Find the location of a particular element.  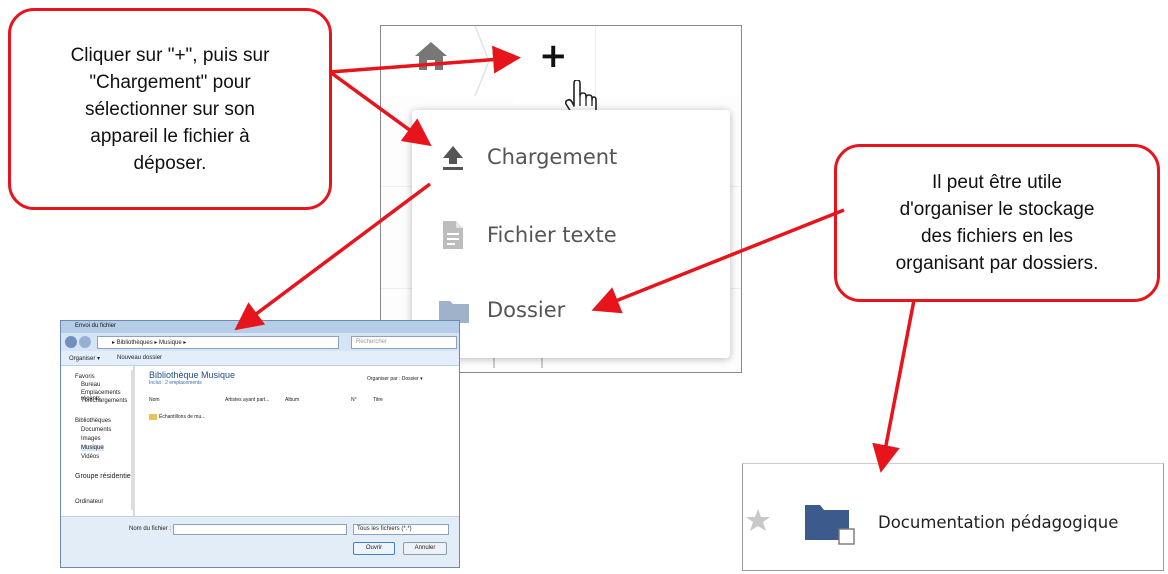

arrow-to-plus is located at coordinates (425, 59).